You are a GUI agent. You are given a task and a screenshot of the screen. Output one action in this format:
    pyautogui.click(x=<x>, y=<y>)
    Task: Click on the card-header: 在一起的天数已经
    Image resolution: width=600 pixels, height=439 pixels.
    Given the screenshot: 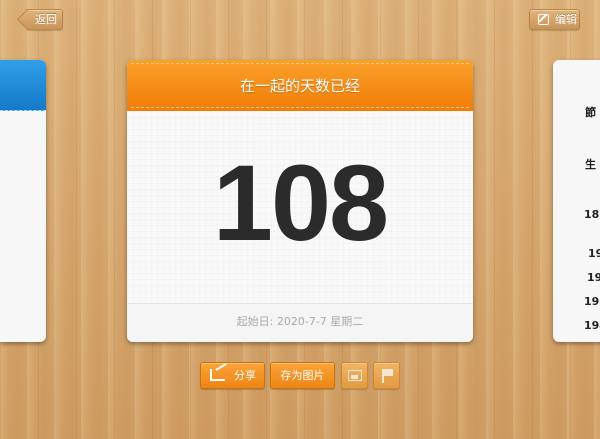 What is the action you would take?
    pyautogui.click(x=300, y=85)
    